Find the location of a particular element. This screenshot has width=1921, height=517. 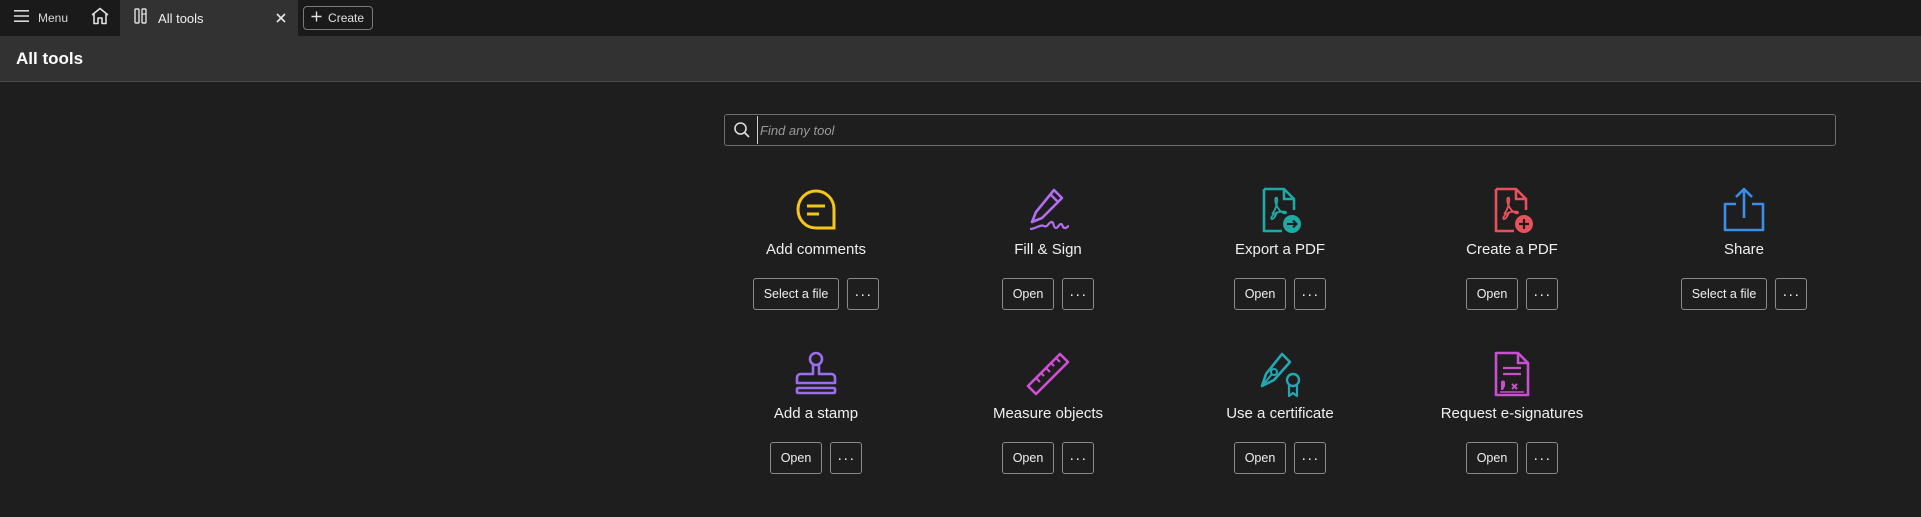

close-tab-icon is located at coordinates (281, 18).